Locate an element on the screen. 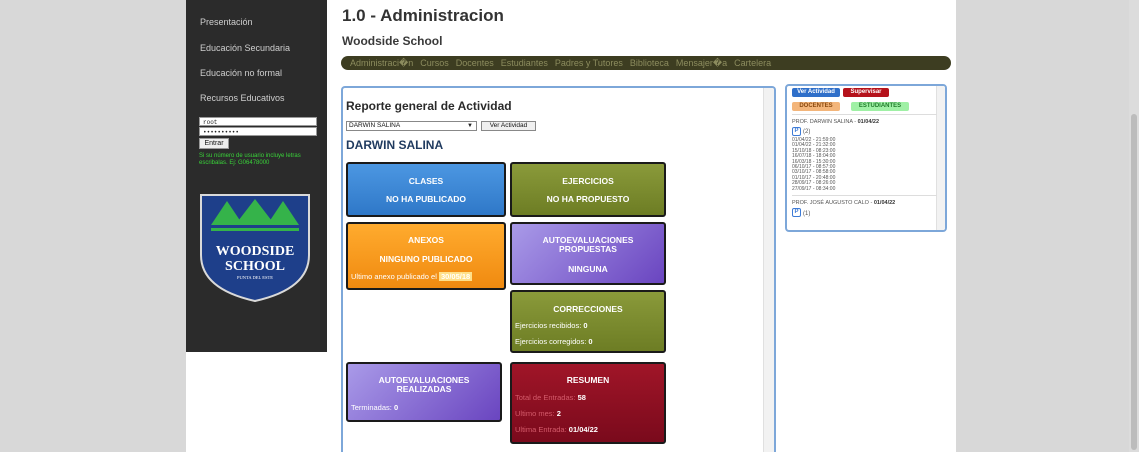  card-ejercicios: EJERCICIOS NO HA PROPUESTO is located at coordinates (588, 189).